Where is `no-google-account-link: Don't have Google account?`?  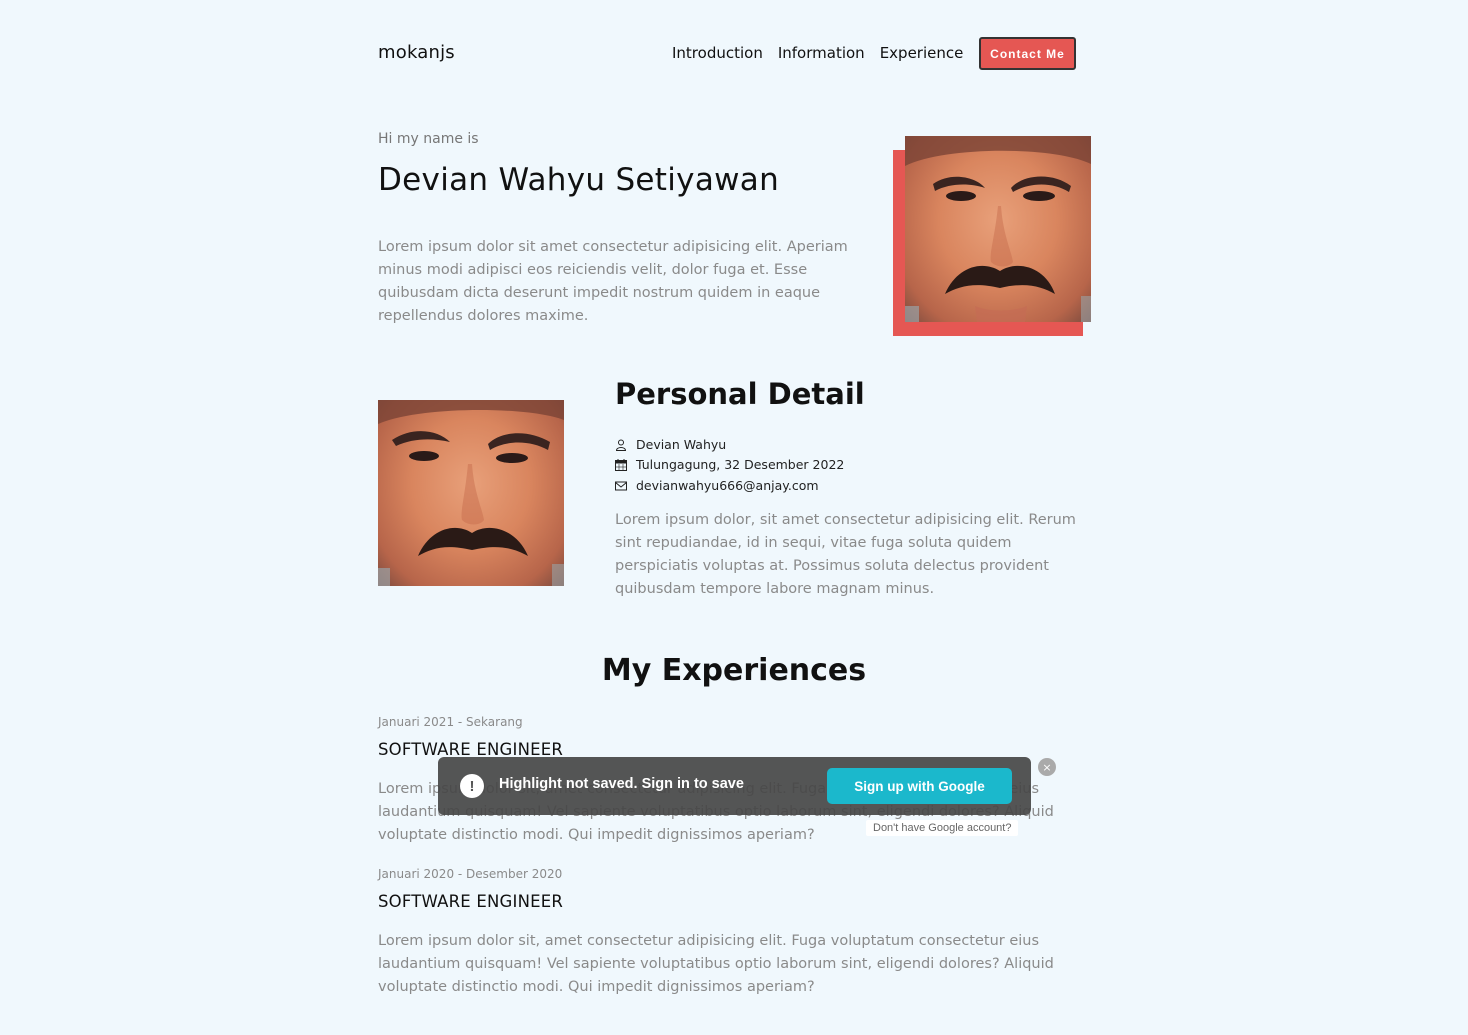
no-google-account-link: Don't have Google account? is located at coordinates (942, 828).